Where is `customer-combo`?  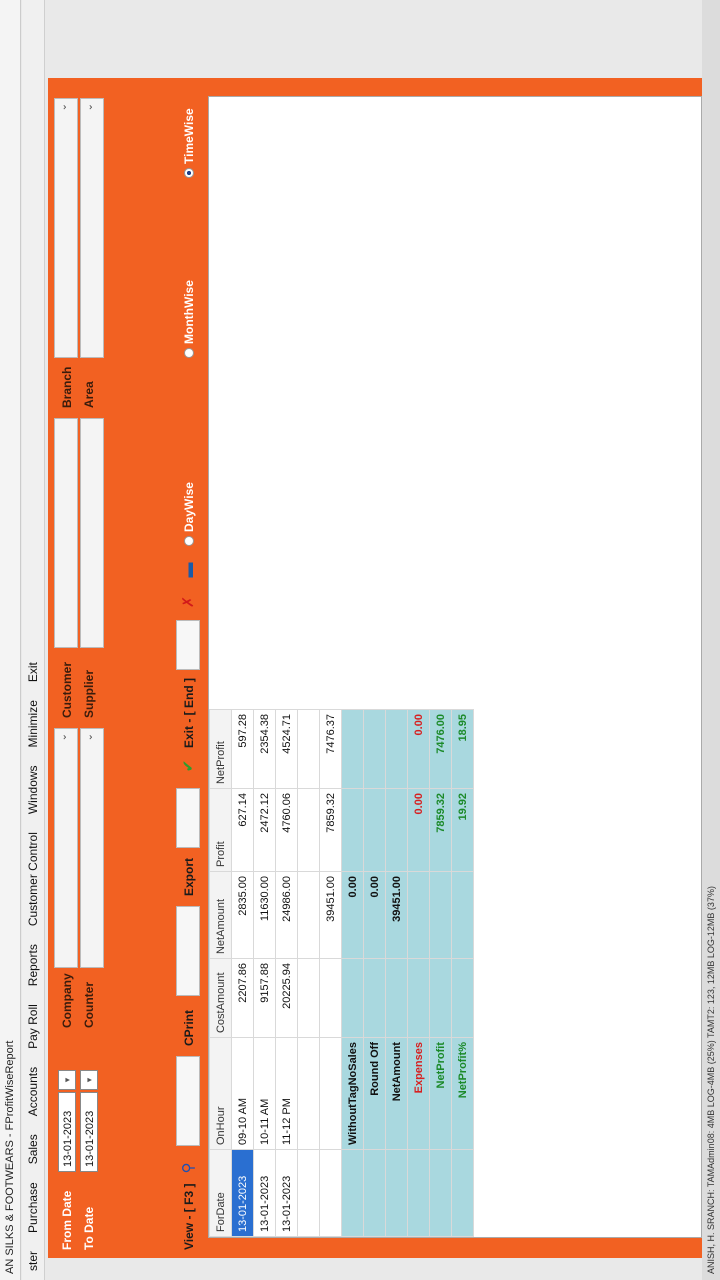
customer-combo is located at coordinates (66, 533).